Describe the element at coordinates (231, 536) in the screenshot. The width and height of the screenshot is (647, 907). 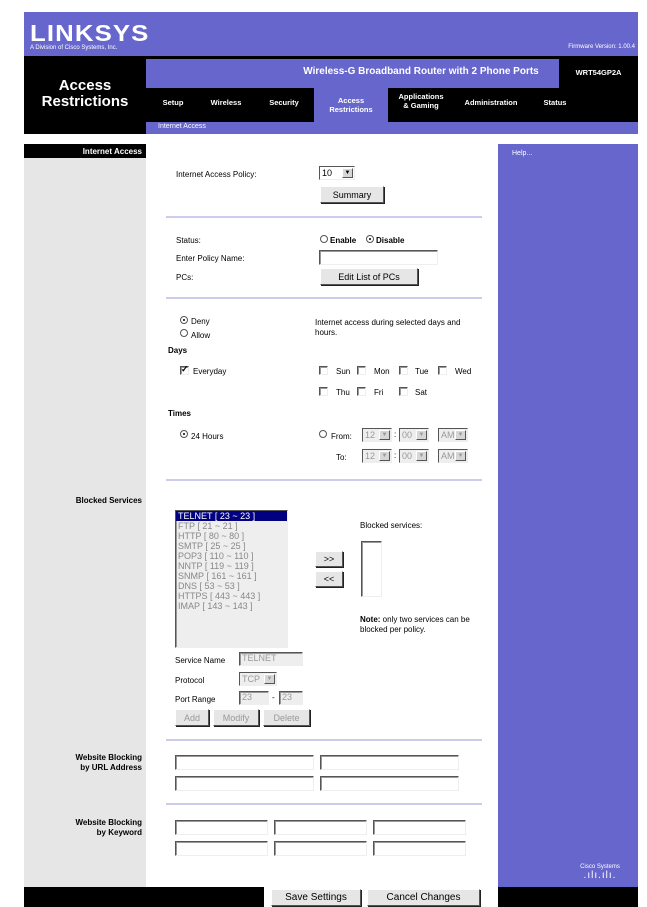
I see `list-item: HTTP [ 80 ~ 80 ]` at that location.